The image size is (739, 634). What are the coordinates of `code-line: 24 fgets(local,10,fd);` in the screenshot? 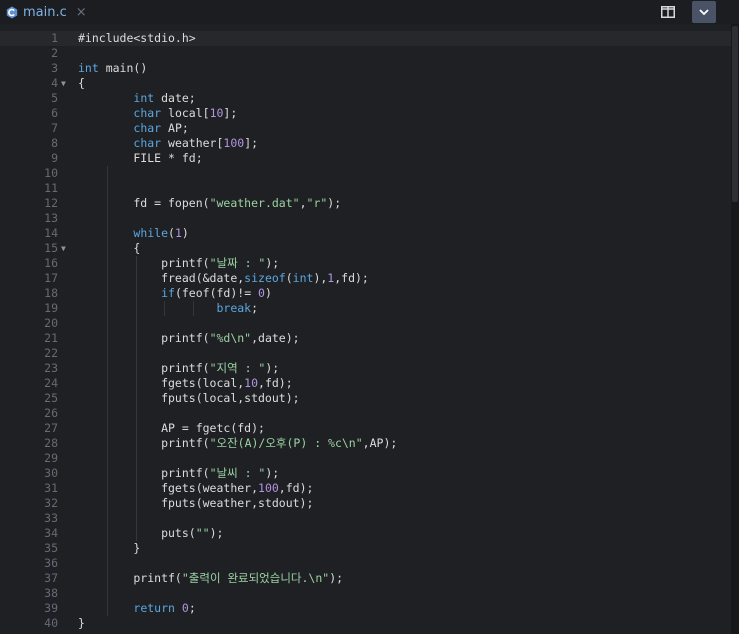 It's located at (365, 383).